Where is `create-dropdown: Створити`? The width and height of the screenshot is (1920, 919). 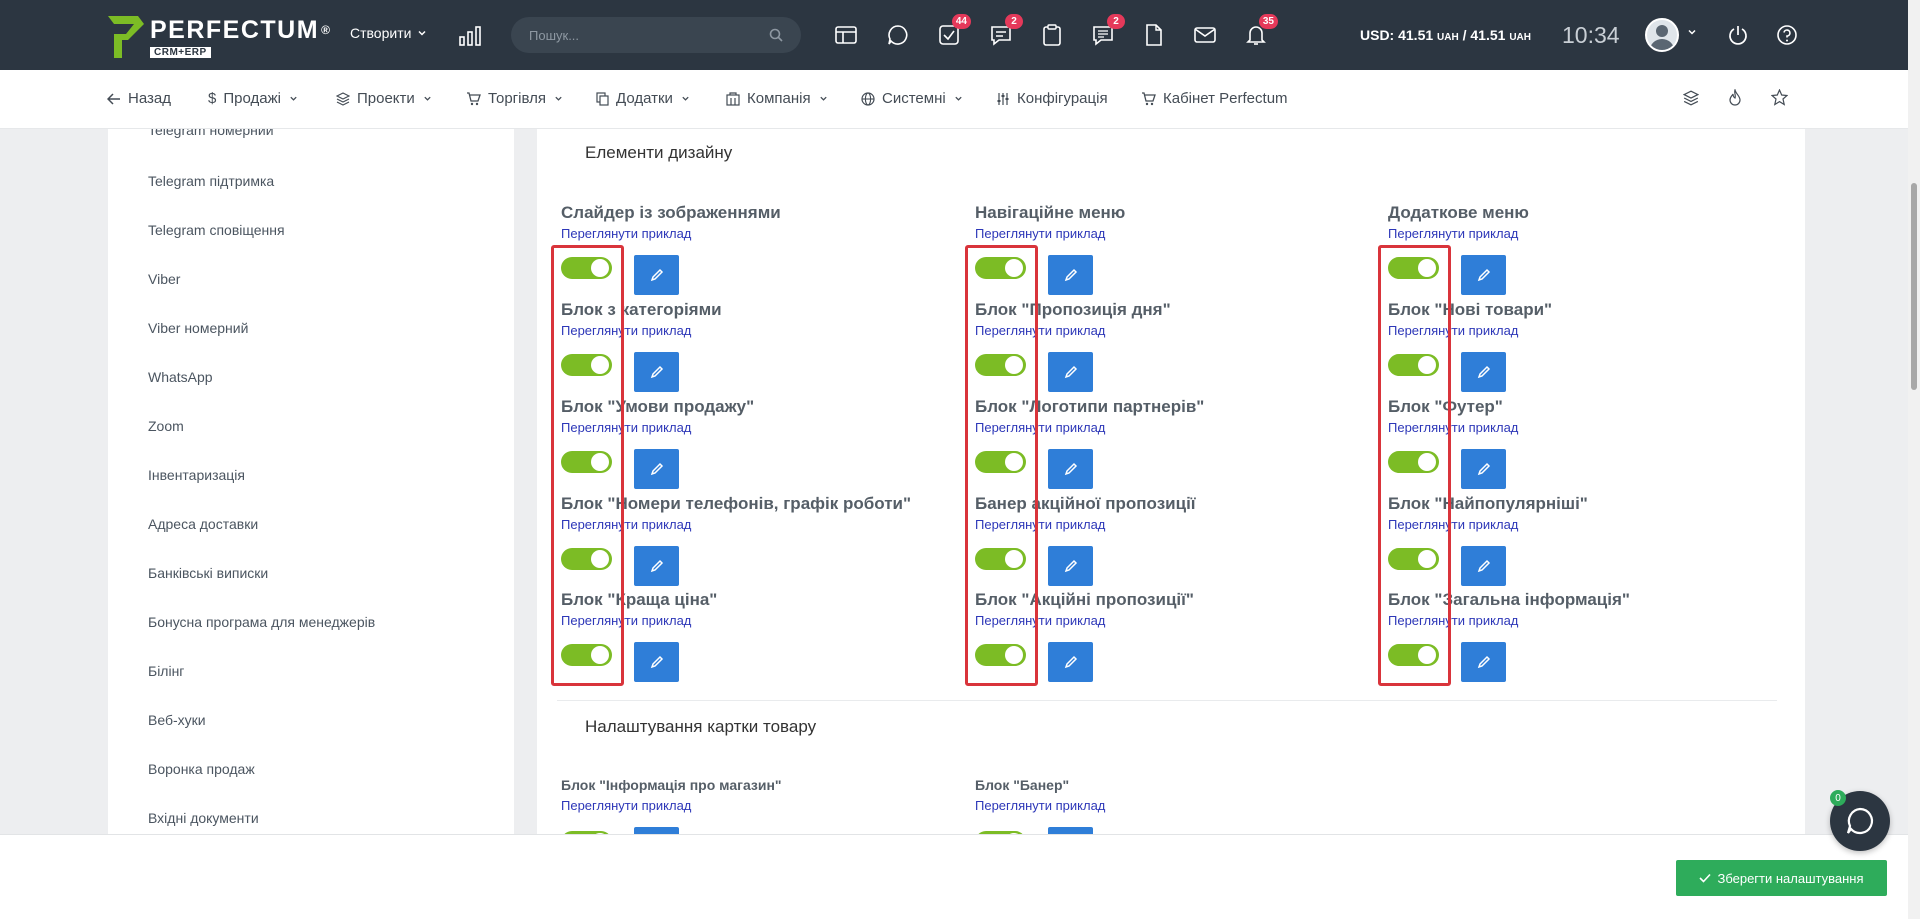 create-dropdown: Створити is located at coordinates (388, 33).